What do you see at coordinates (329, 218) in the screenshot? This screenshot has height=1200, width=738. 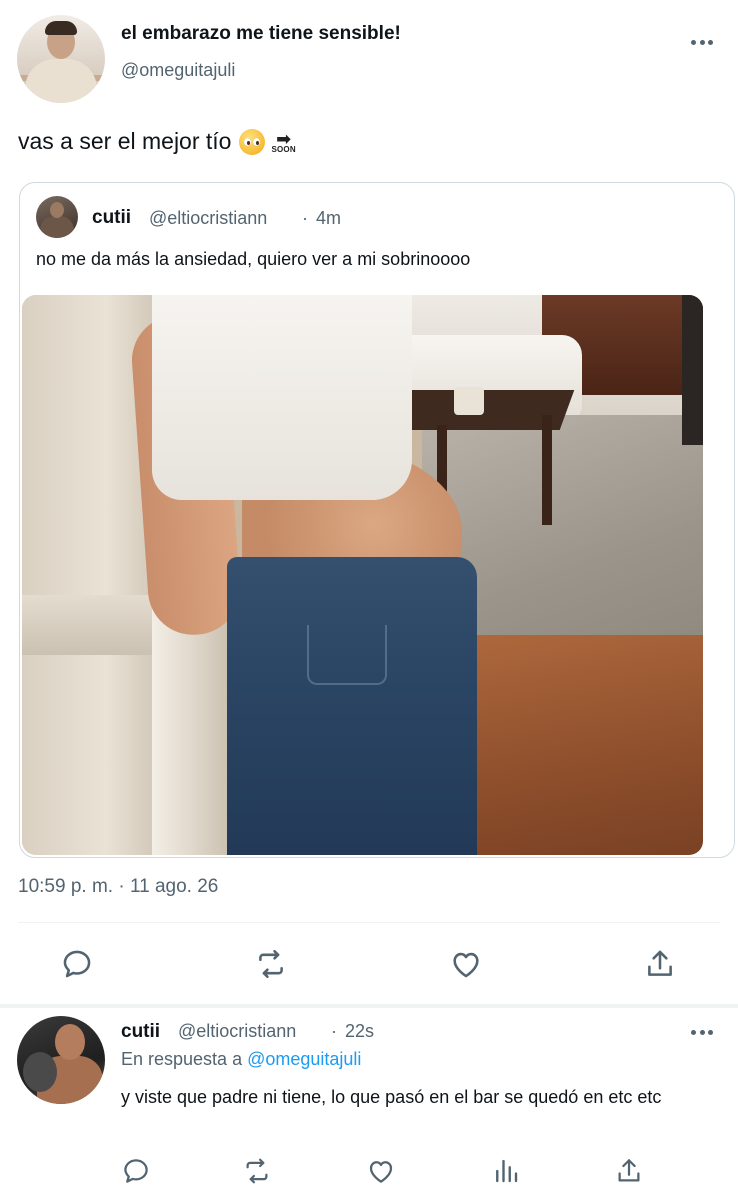 I see `quoted-tweet-time: 4m` at bounding box center [329, 218].